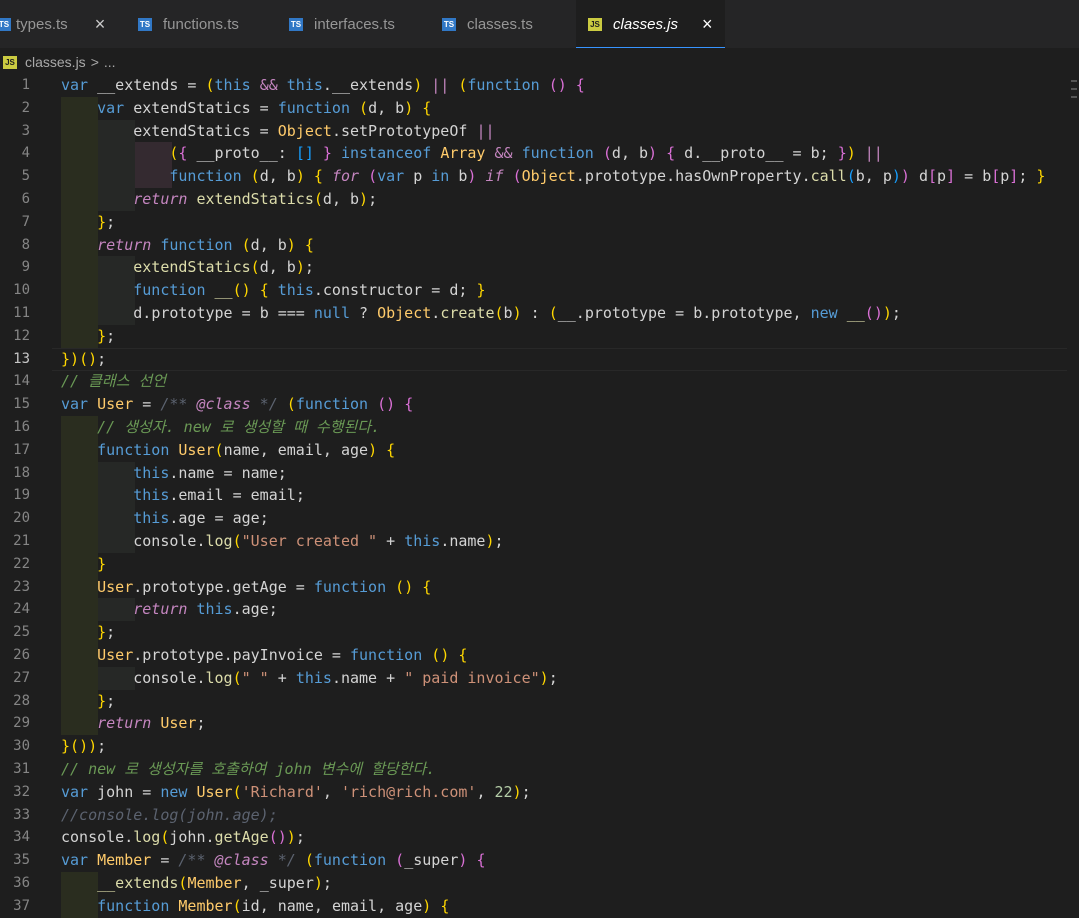  Describe the element at coordinates (539, 222) in the screenshot. I see `code-line: 7 };` at that location.